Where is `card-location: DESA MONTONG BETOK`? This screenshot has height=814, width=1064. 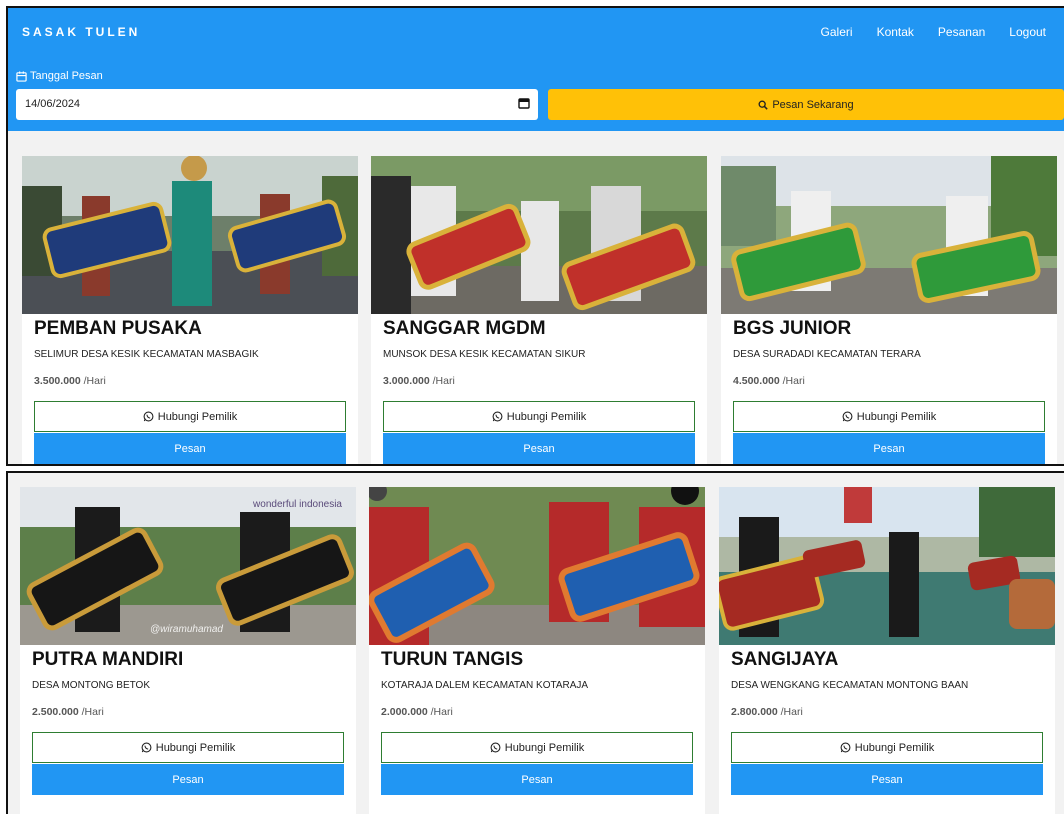
card-location: DESA MONTONG BETOK is located at coordinates (91, 685).